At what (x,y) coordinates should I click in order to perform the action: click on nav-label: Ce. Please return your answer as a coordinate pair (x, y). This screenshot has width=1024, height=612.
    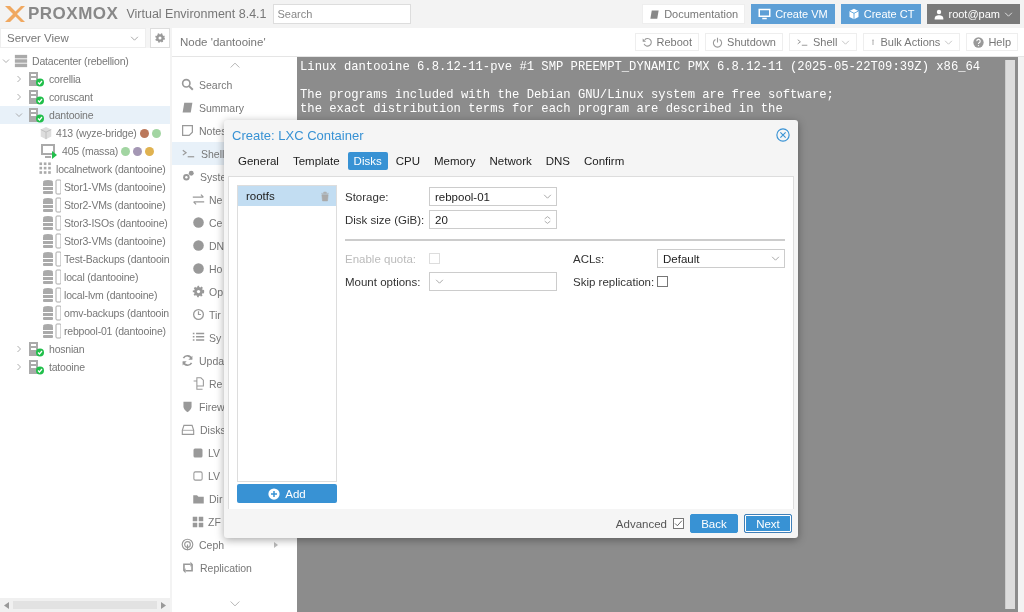
    Looking at the image, I should click on (216, 222).